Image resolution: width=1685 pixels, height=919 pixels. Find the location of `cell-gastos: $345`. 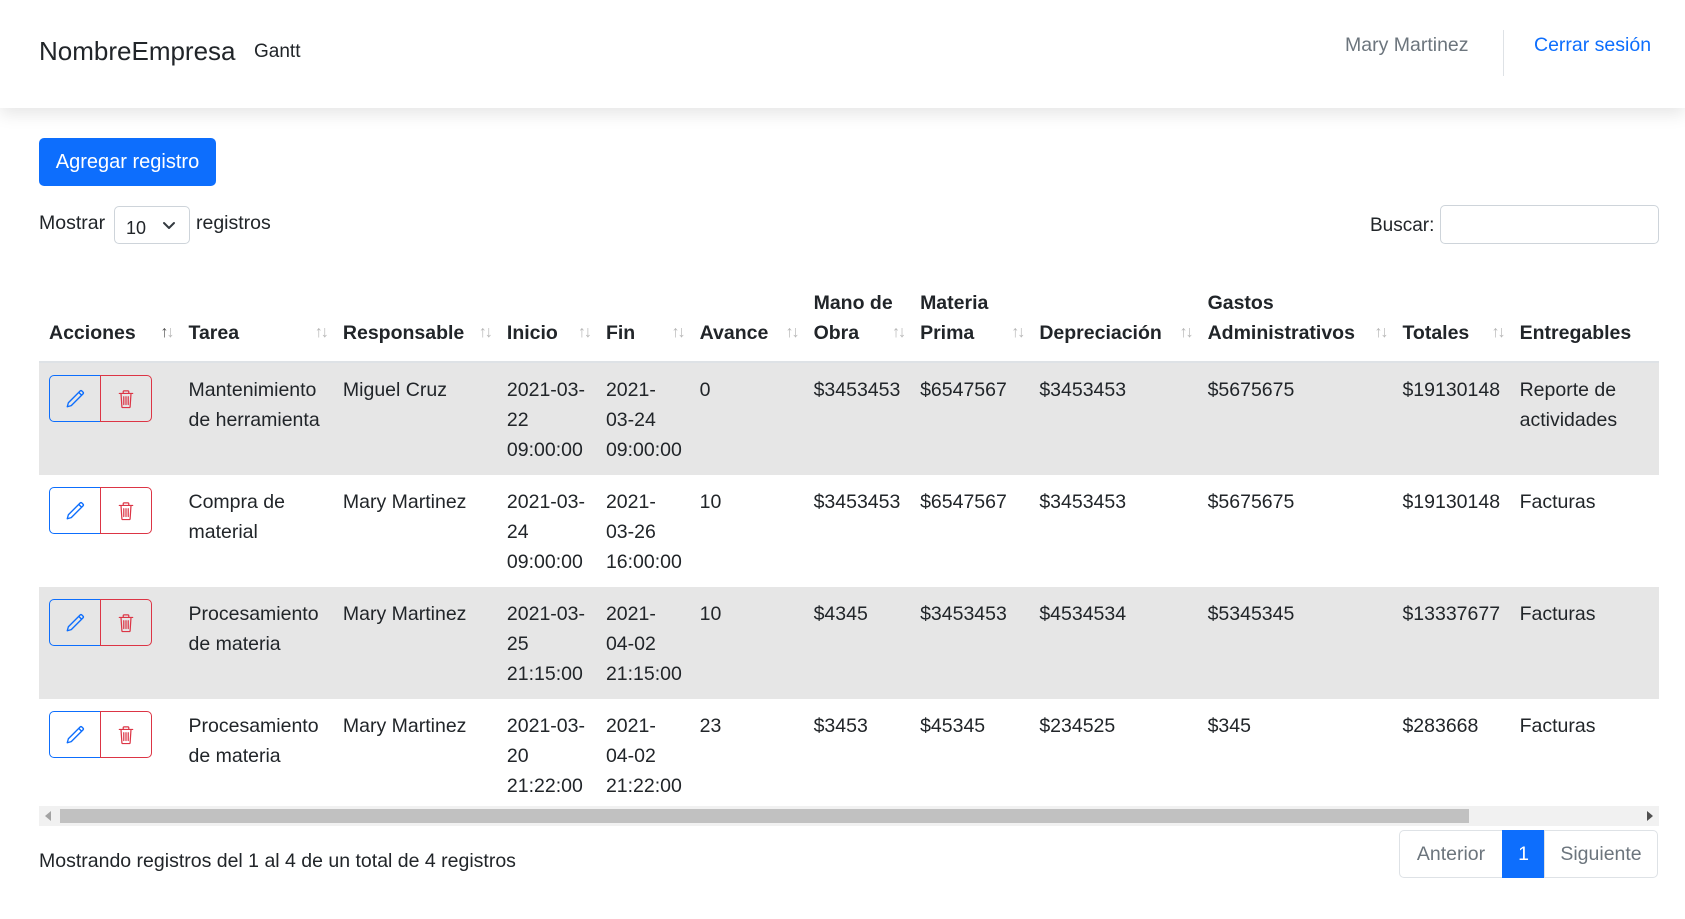

cell-gastos: $345 is located at coordinates (1295, 752).